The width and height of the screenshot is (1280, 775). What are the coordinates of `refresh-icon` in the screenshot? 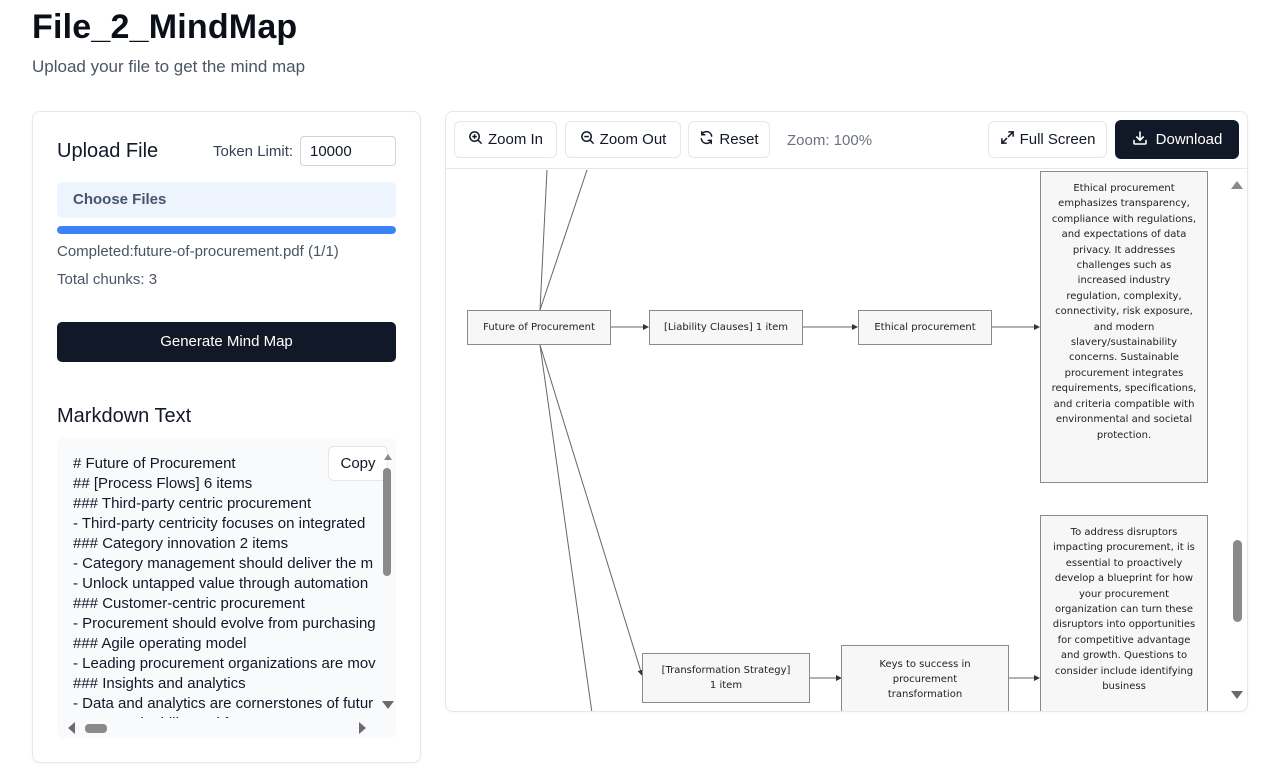 It's located at (706, 139).